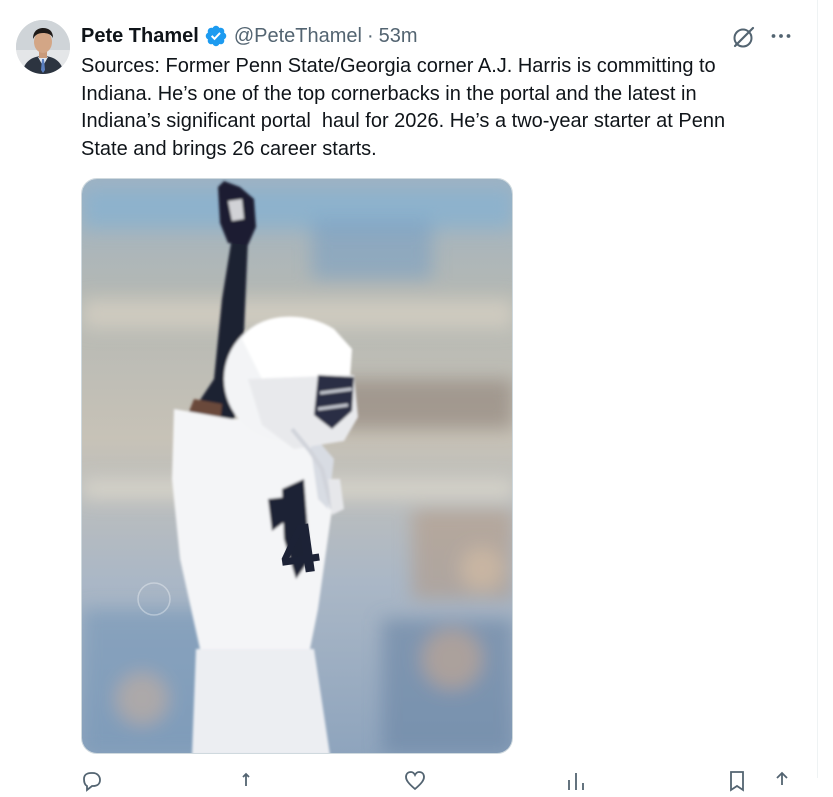  What do you see at coordinates (438, 781) in the screenshot?
I see `tweet-actions` at bounding box center [438, 781].